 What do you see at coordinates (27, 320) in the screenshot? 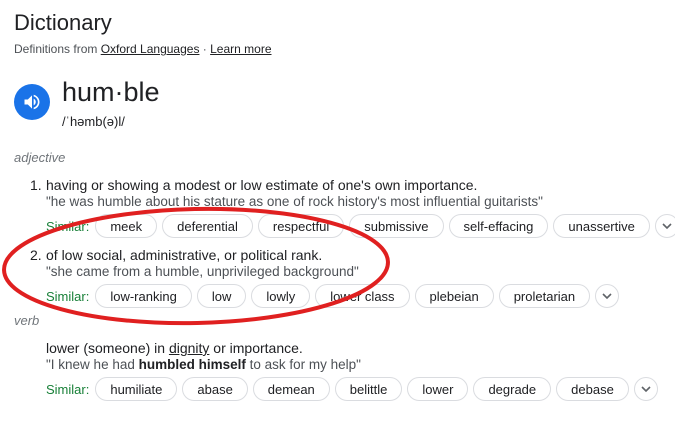
I see `part-of-speech-verb: verb` at bounding box center [27, 320].